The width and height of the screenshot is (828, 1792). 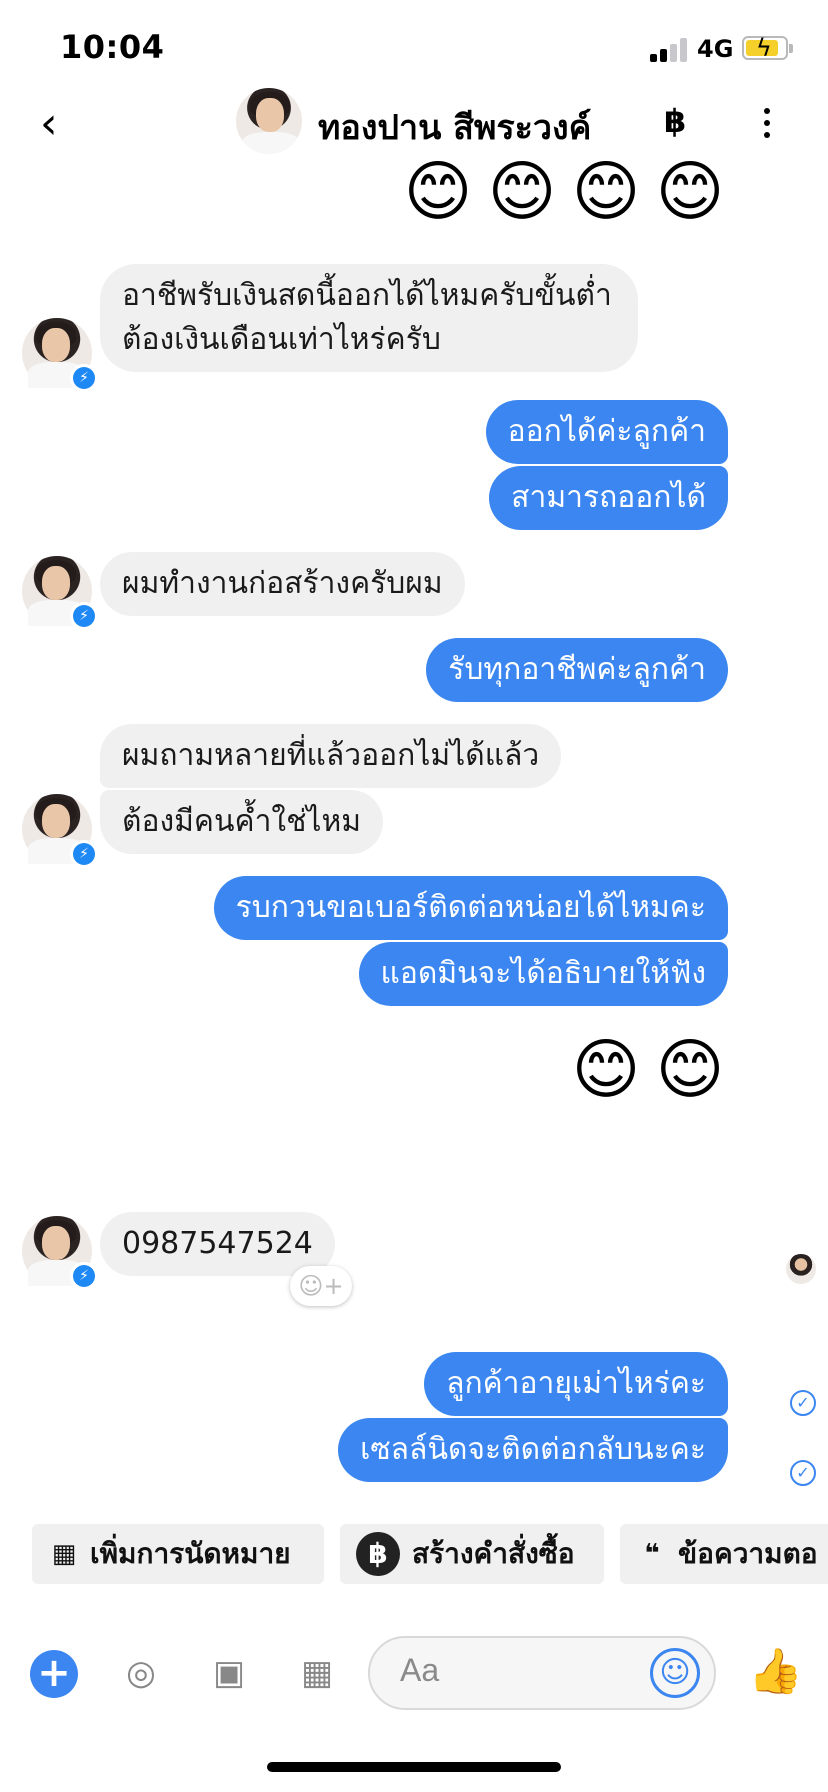 What do you see at coordinates (670, 50) in the screenshot?
I see `signal-icon` at bounding box center [670, 50].